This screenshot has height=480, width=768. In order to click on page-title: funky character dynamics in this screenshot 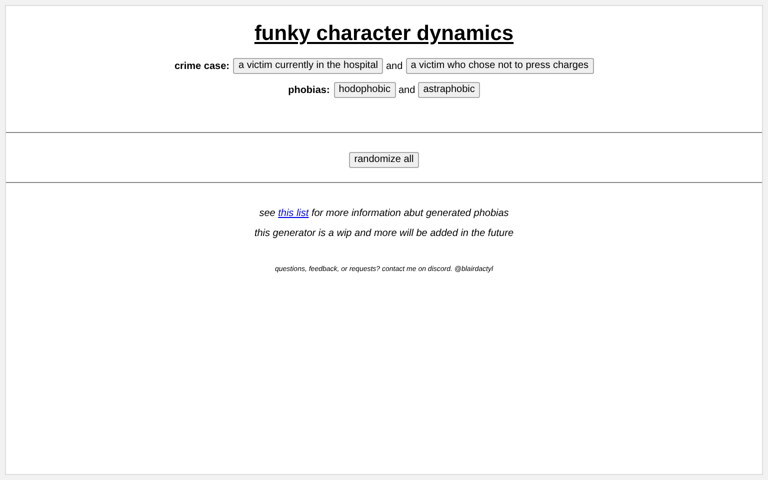, I will do `click(384, 34)`.